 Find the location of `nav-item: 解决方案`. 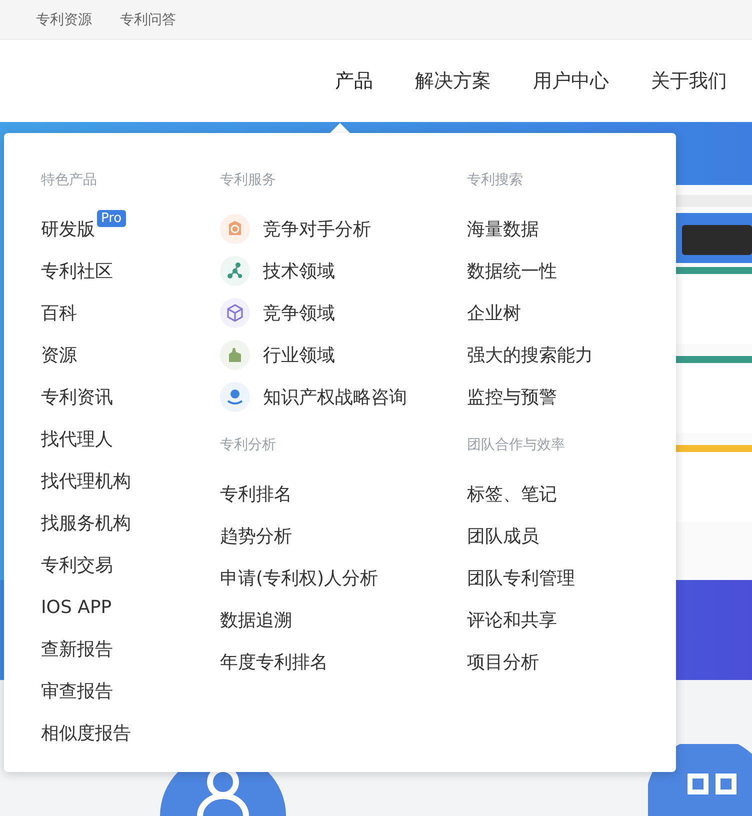

nav-item: 解决方案 is located at coordinates (453, 81).